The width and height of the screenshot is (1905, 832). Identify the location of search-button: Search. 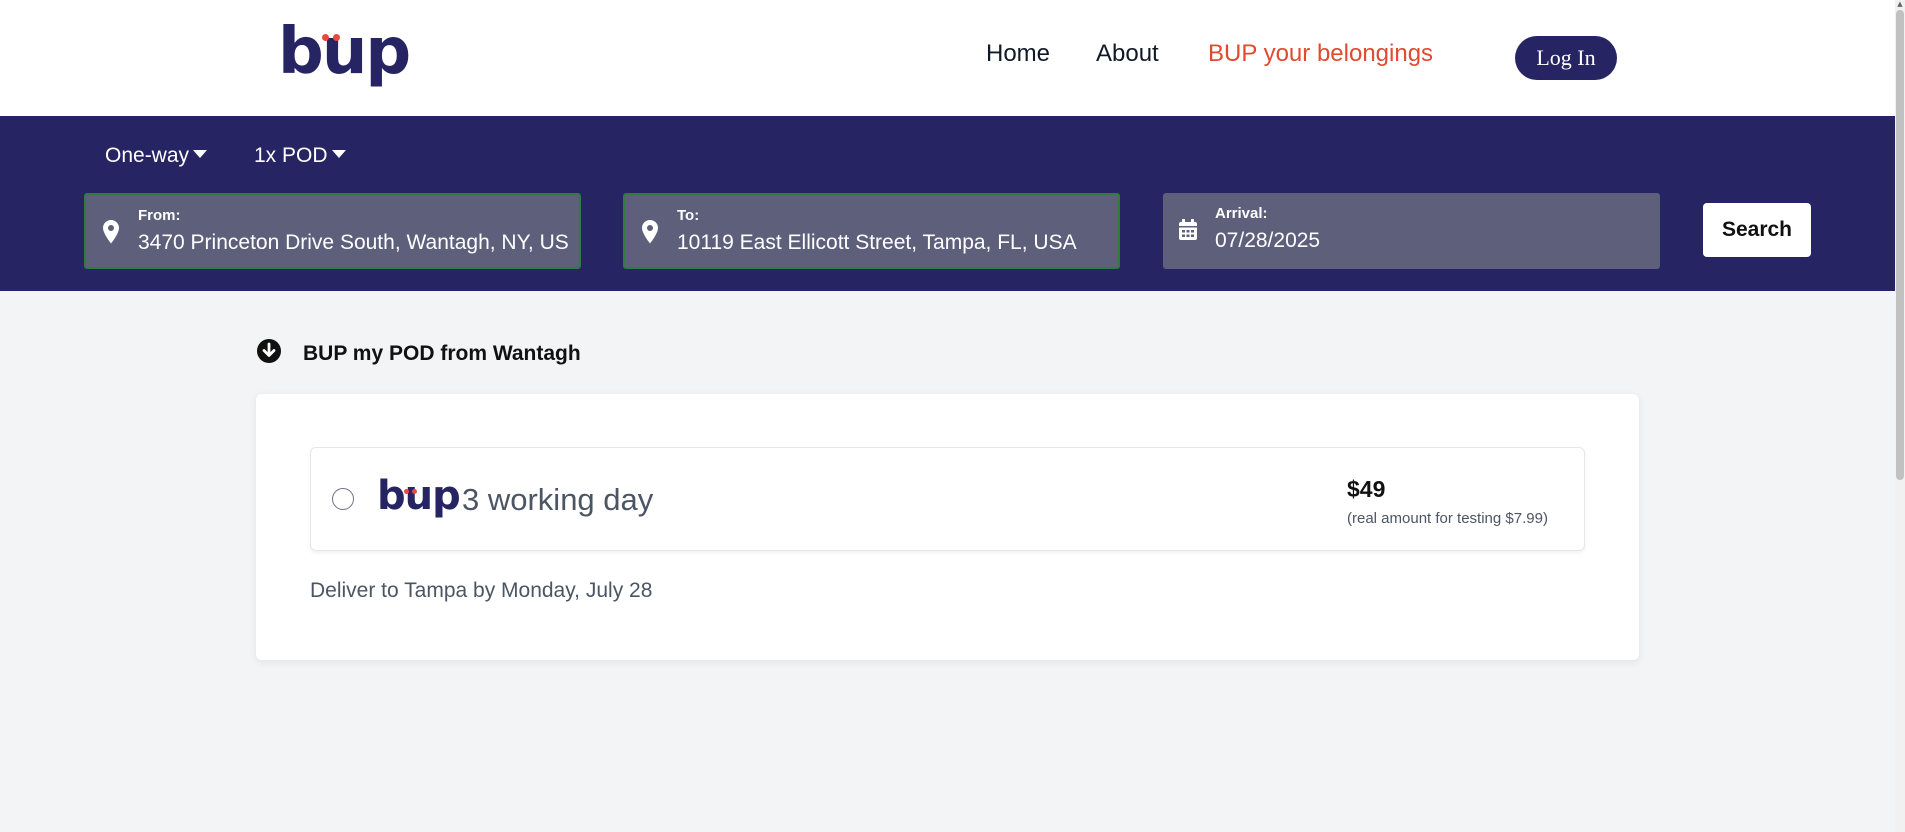
(1757, 230).